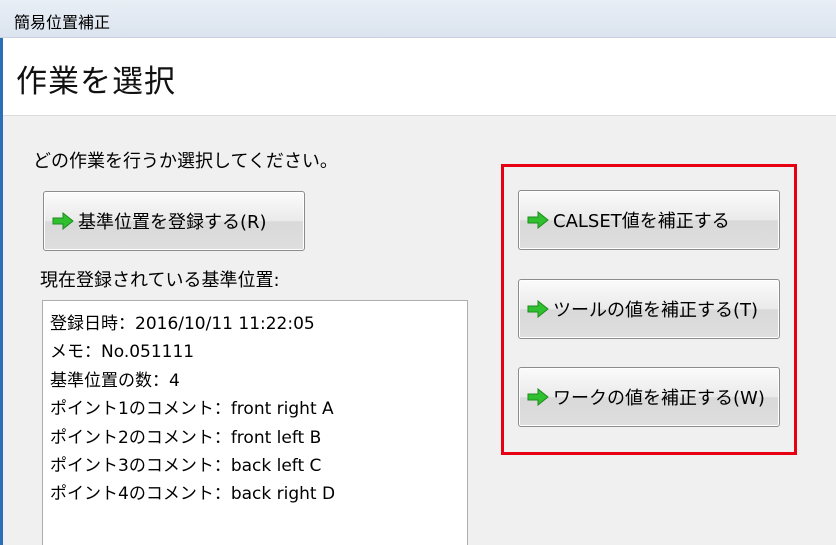  What do you see at coordinates (192, 409) in the screenshot?
I see `info-line-point1: ポイント1のコメント：front right A` at bounding box center [192, 409].